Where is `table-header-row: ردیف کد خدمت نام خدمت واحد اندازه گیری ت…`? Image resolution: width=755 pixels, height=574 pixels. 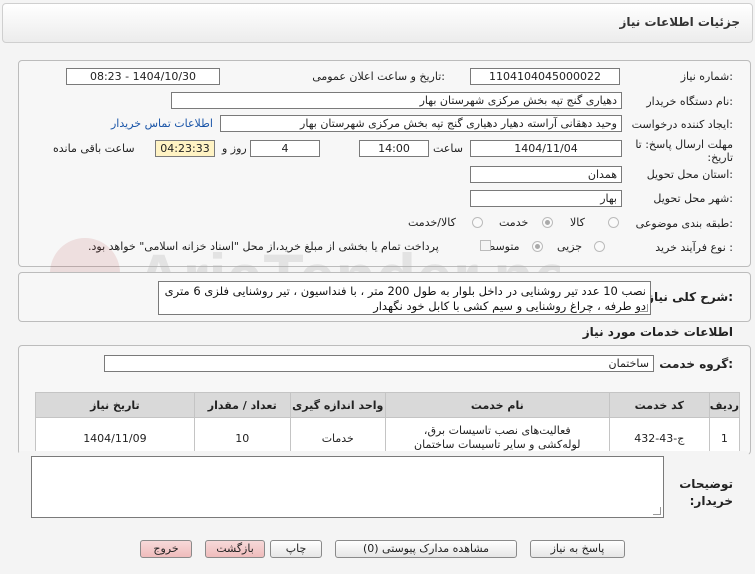
table-header-row: ردیف کد خدمت نام خدمت واحد اندازه گیری ت… is located at coordinates (388, 405).